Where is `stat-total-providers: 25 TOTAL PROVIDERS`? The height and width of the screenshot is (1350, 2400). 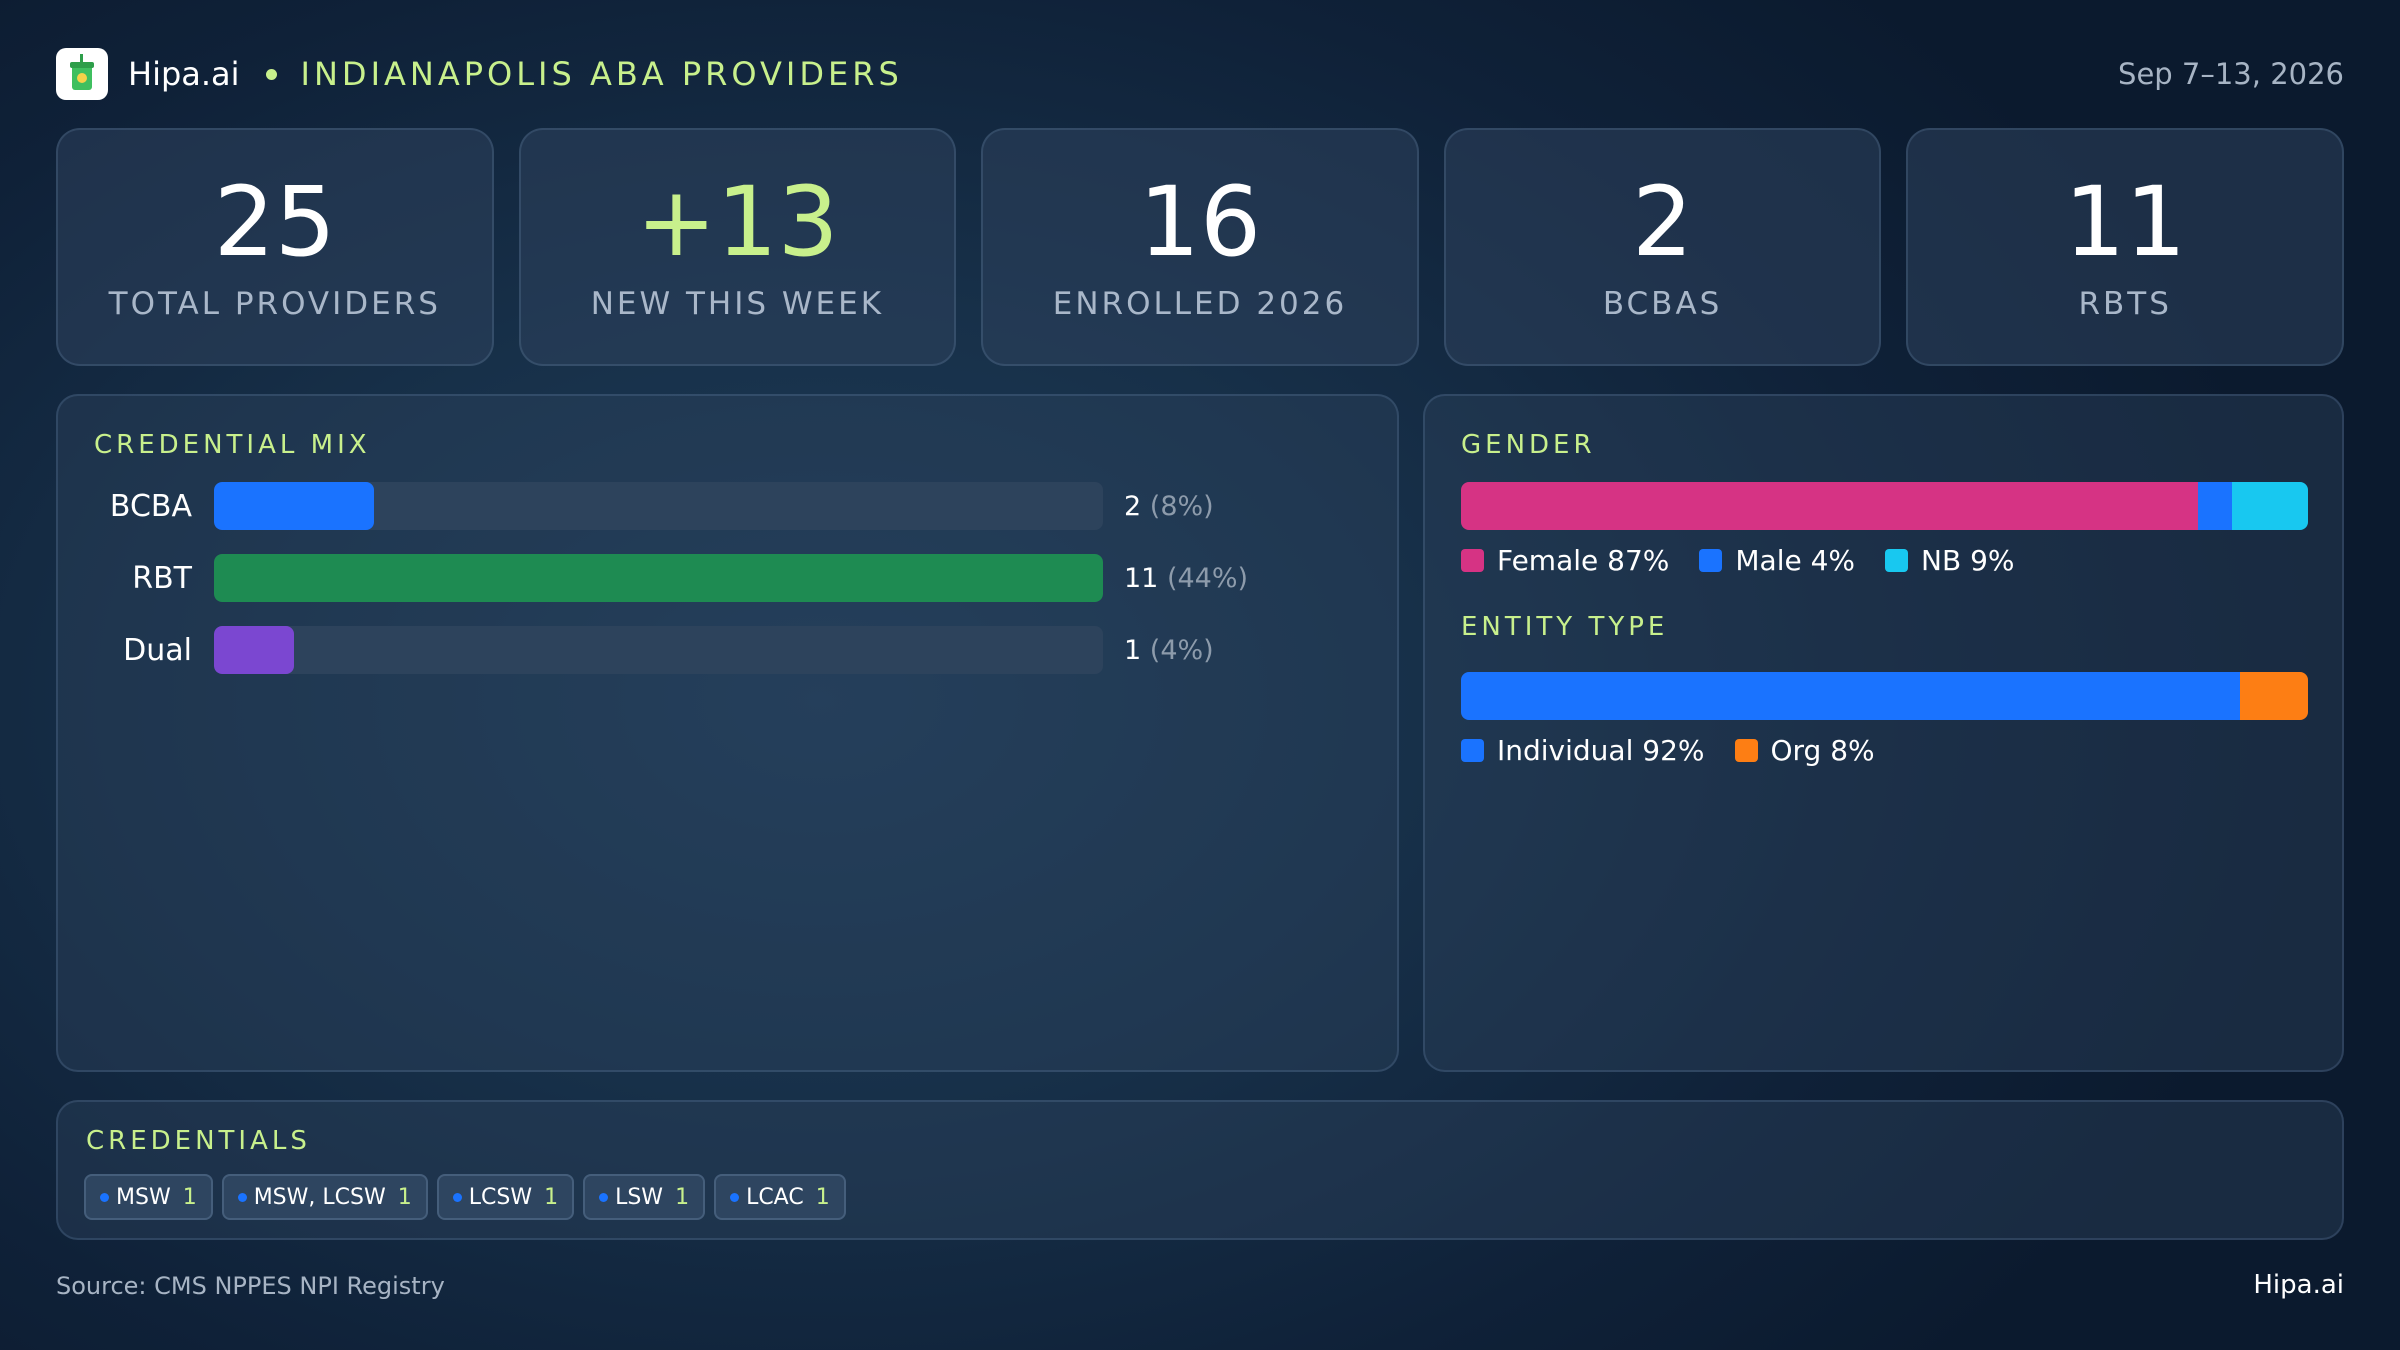 stat-total-providers: 25 TOTAL PROVIDERS is located at coordinates (275, 247).